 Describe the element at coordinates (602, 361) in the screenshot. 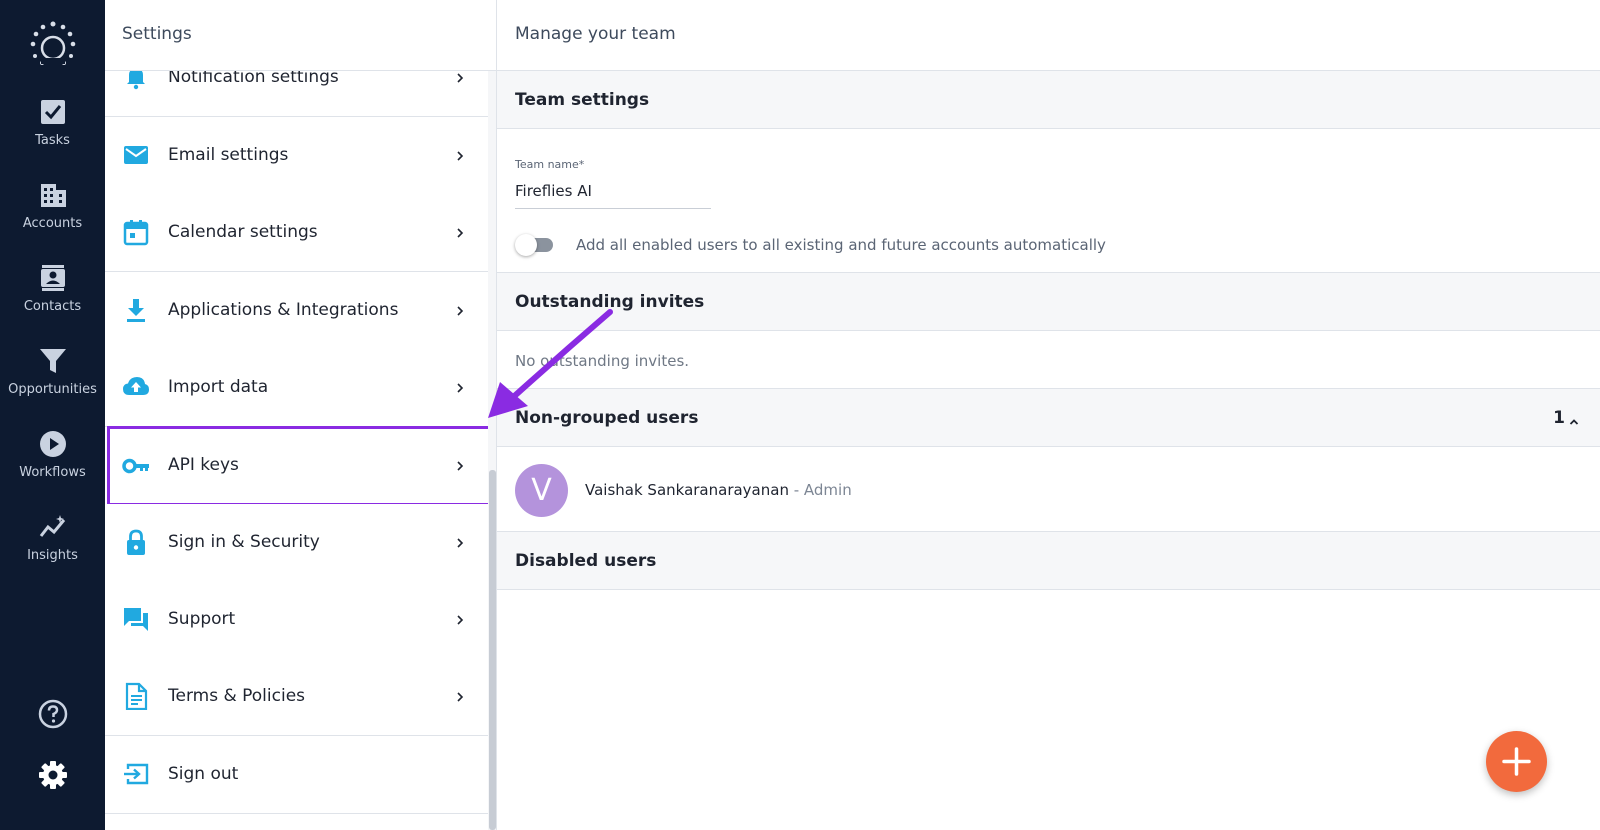

I see `no-invites-text: No outstanding invites.` at that location.